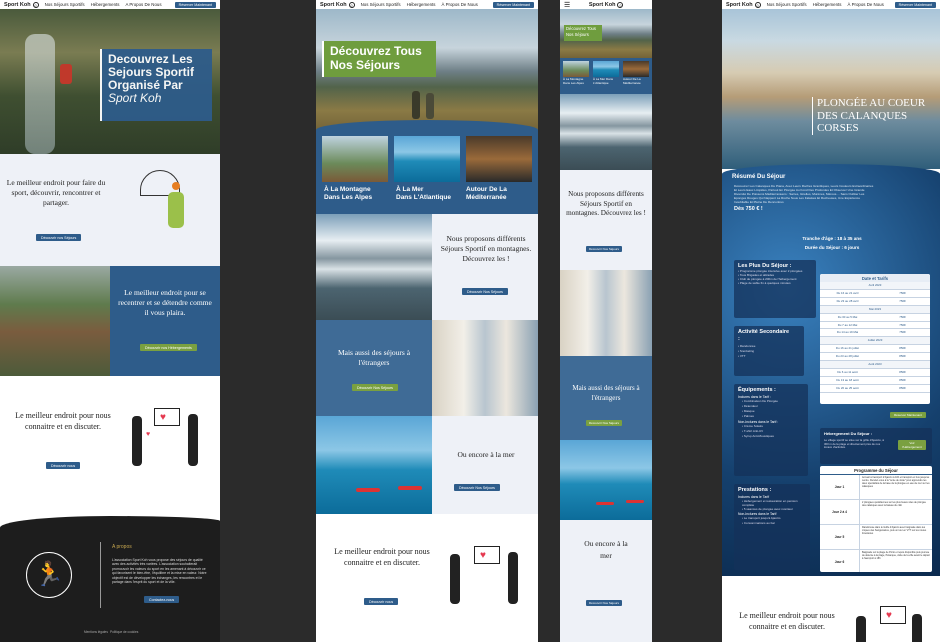  I want to click on reserve-now-button: Réserver Maintenant, so click(908, 415).